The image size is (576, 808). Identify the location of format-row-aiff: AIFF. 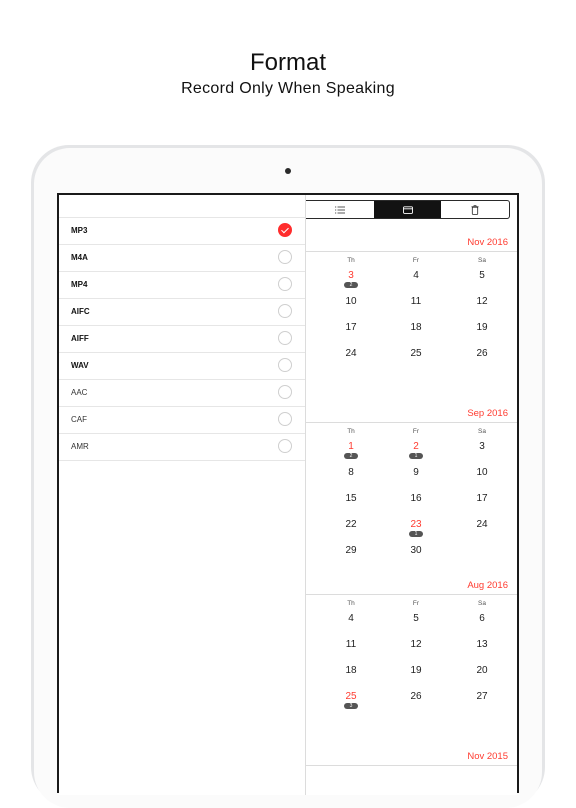
(182, 339).